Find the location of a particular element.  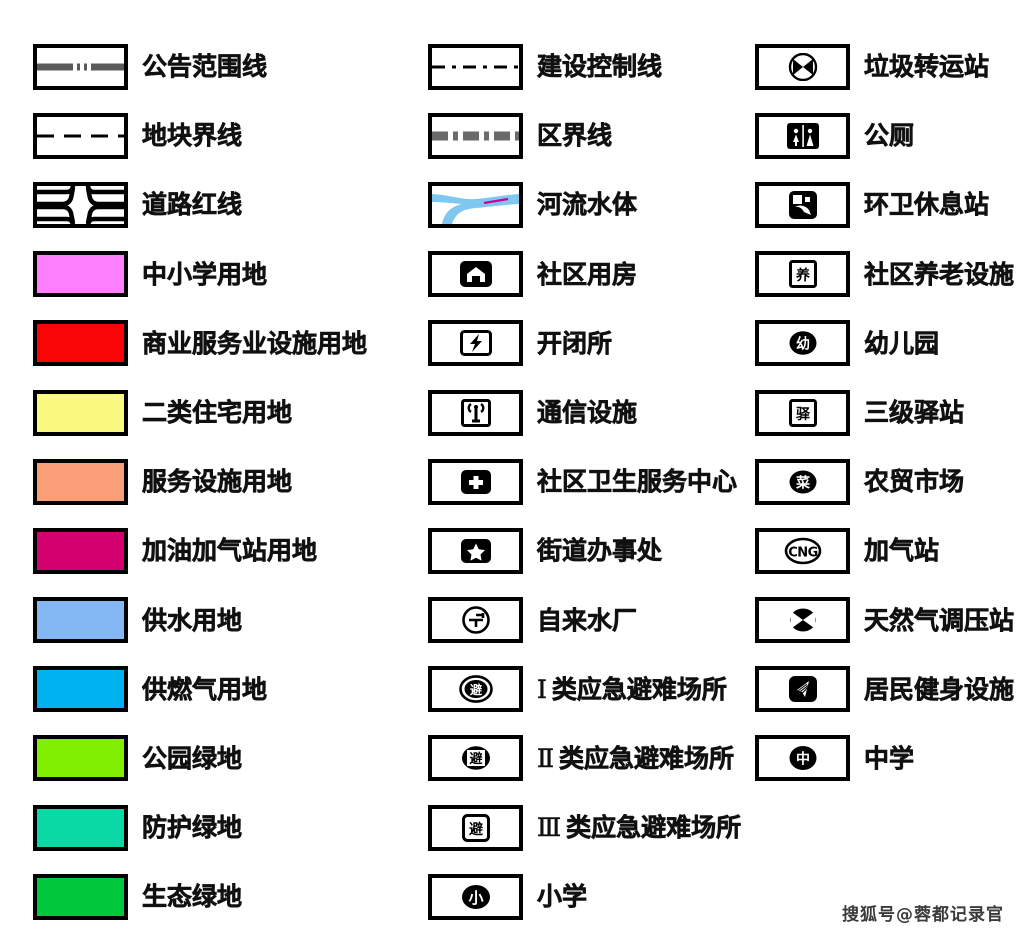

svg-text: 避 is located at coordinates (476, 829).